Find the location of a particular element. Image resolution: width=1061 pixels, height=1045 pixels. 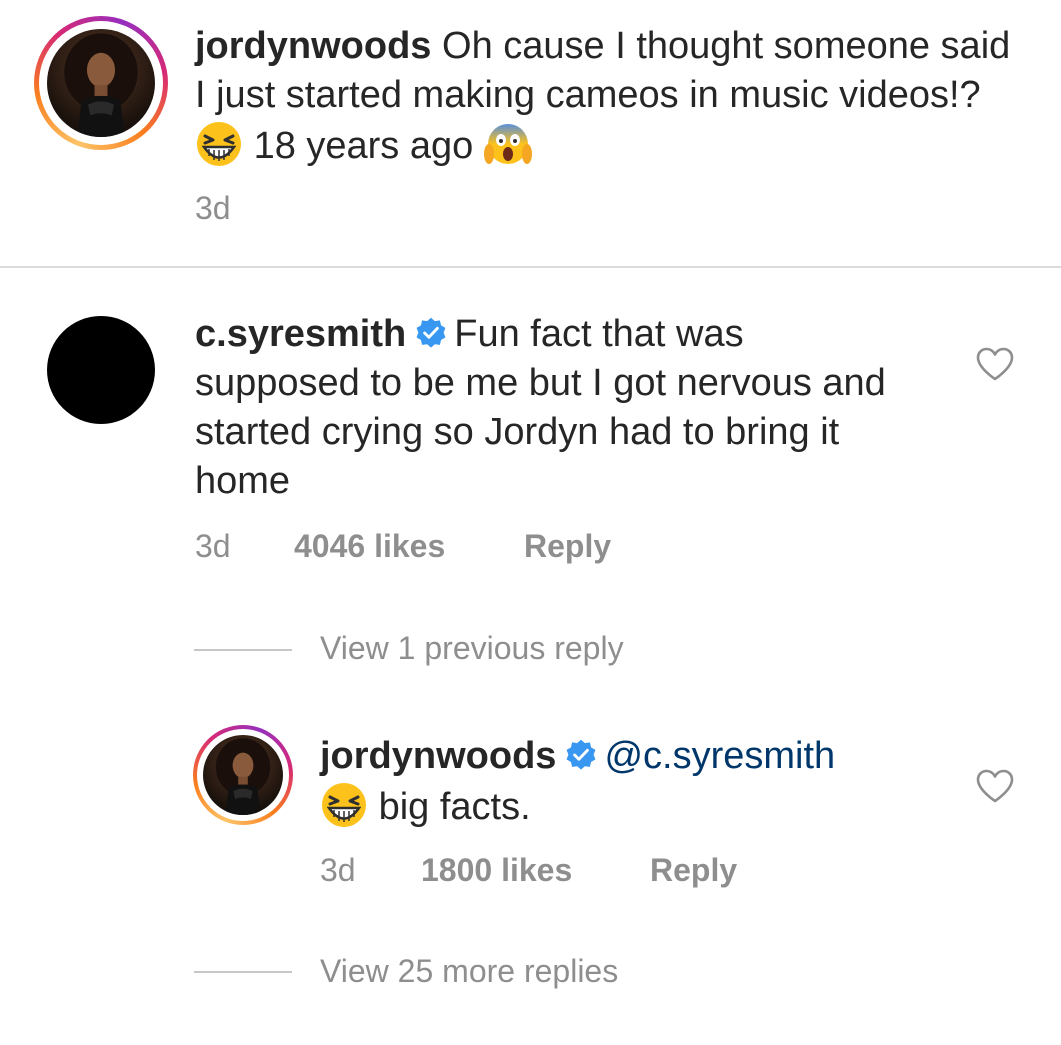

comment-body: jordynwoods @c.syresmith big facts. is located at coordinates (630, 782).